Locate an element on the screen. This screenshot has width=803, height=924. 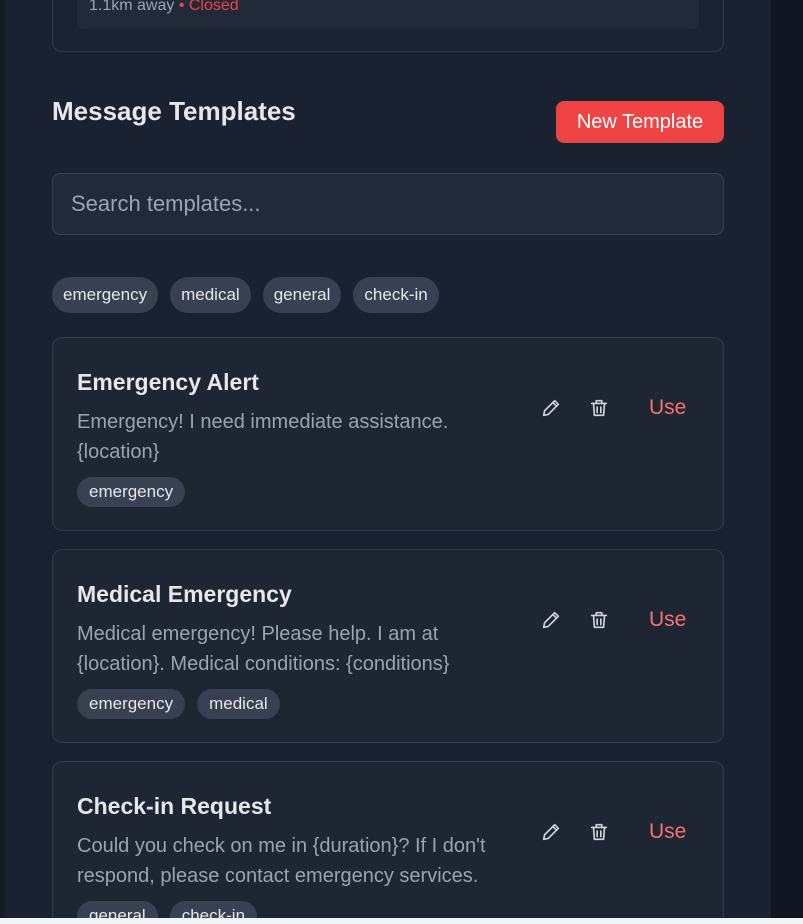
distance-text: 1.1km away is located at coordinates (132, 7).